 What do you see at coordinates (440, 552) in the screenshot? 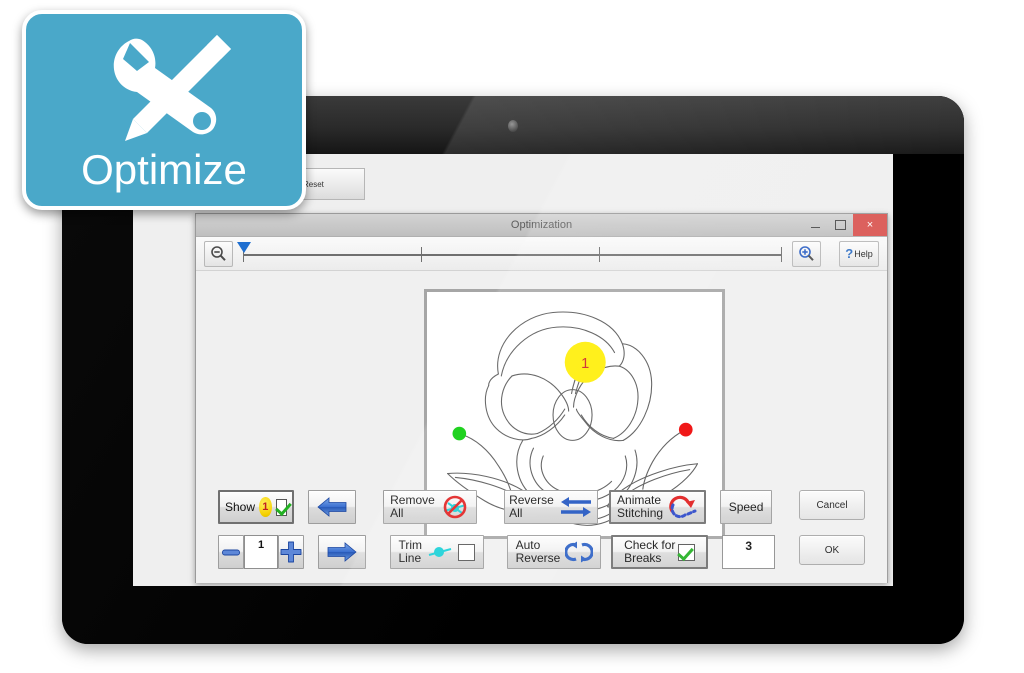
I see `trim-line-icon` at bounding box center [440, 552].